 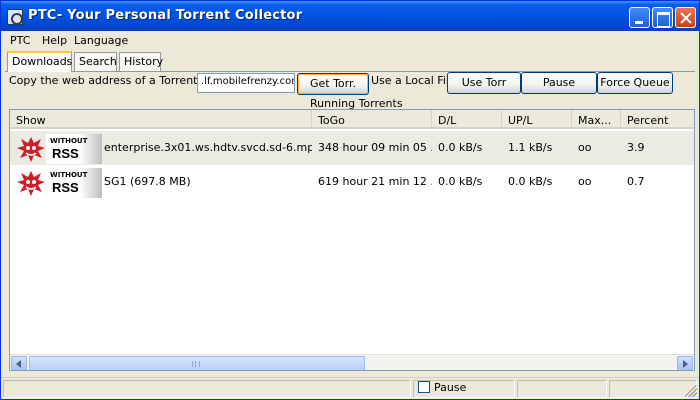 I want to click on horizontal-scrollbar, so click(x=352, y=362).